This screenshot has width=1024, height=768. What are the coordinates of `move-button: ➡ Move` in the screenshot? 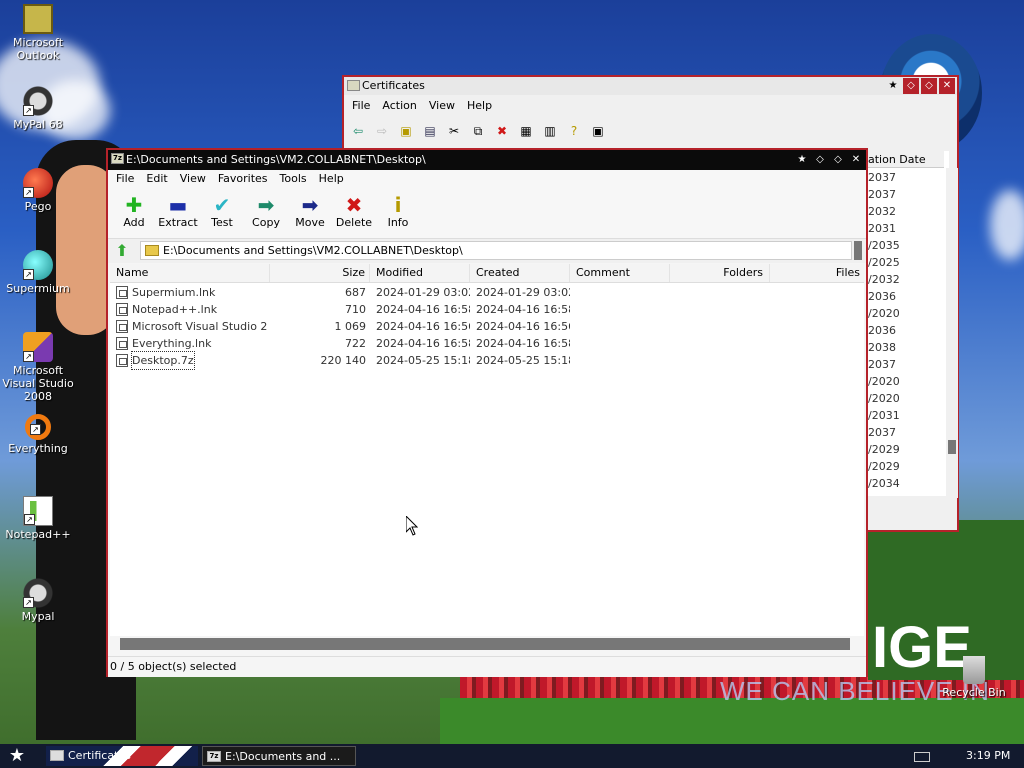 It's located at (310, 213).